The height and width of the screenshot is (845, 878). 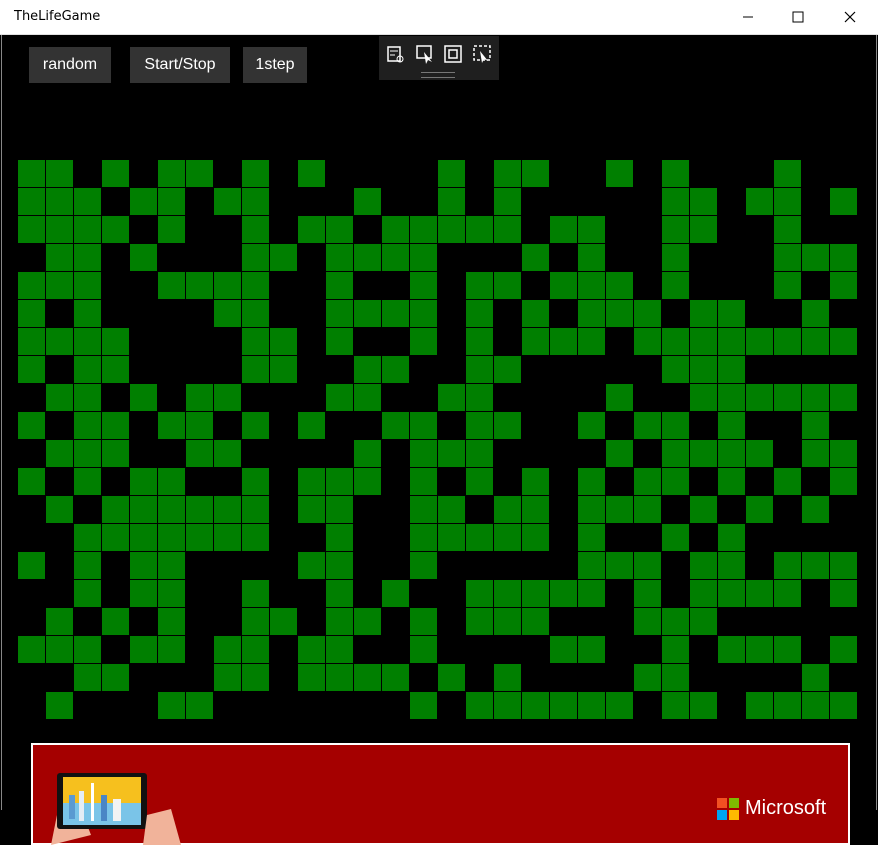 I want to click on random-button: random, so click(x=70, y=65).